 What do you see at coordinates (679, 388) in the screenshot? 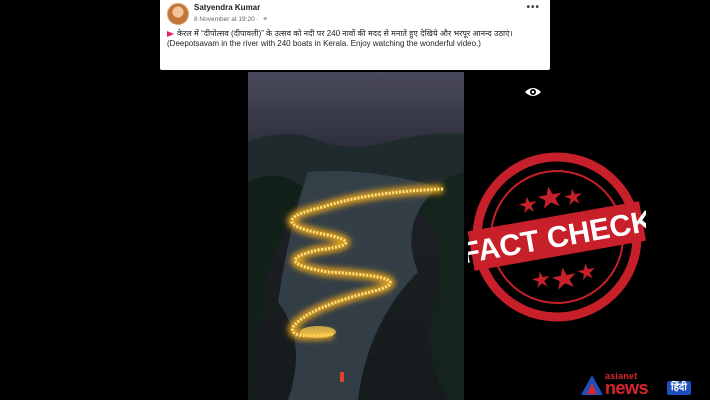
I see `brand-suffix: हिंदी` at bounding box center [679, 388].